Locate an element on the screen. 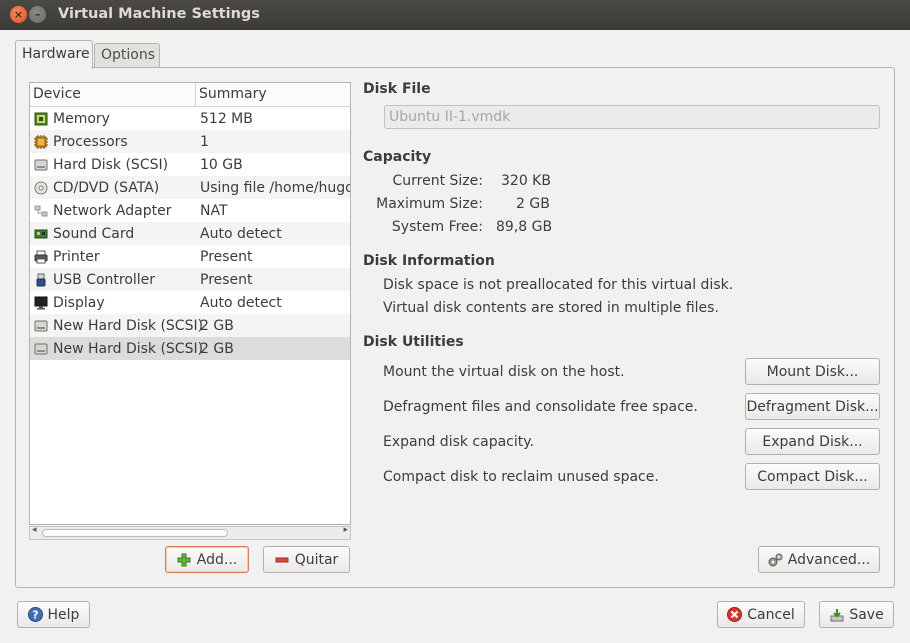  title-bar: × – Virtual Machine Settings is located at coordinates (455, 15).